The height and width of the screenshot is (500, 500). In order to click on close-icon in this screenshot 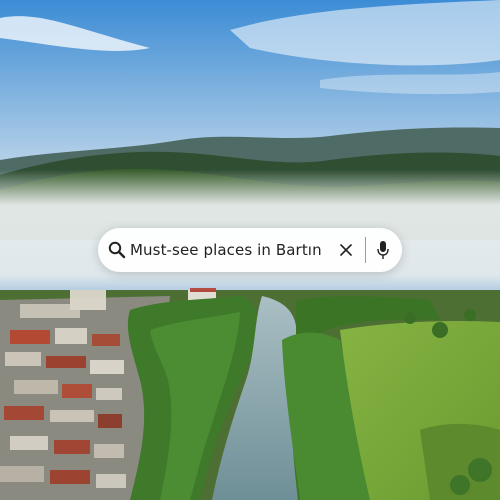, I will do `click(346, 250)`.